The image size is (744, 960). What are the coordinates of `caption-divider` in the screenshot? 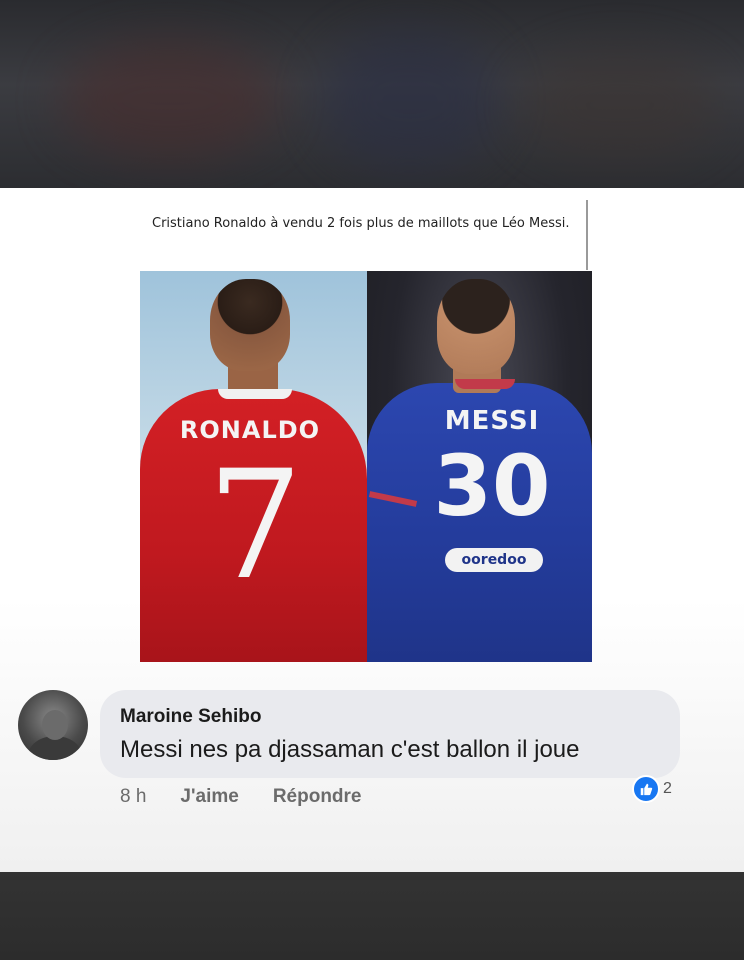 It's located at (587, 235).